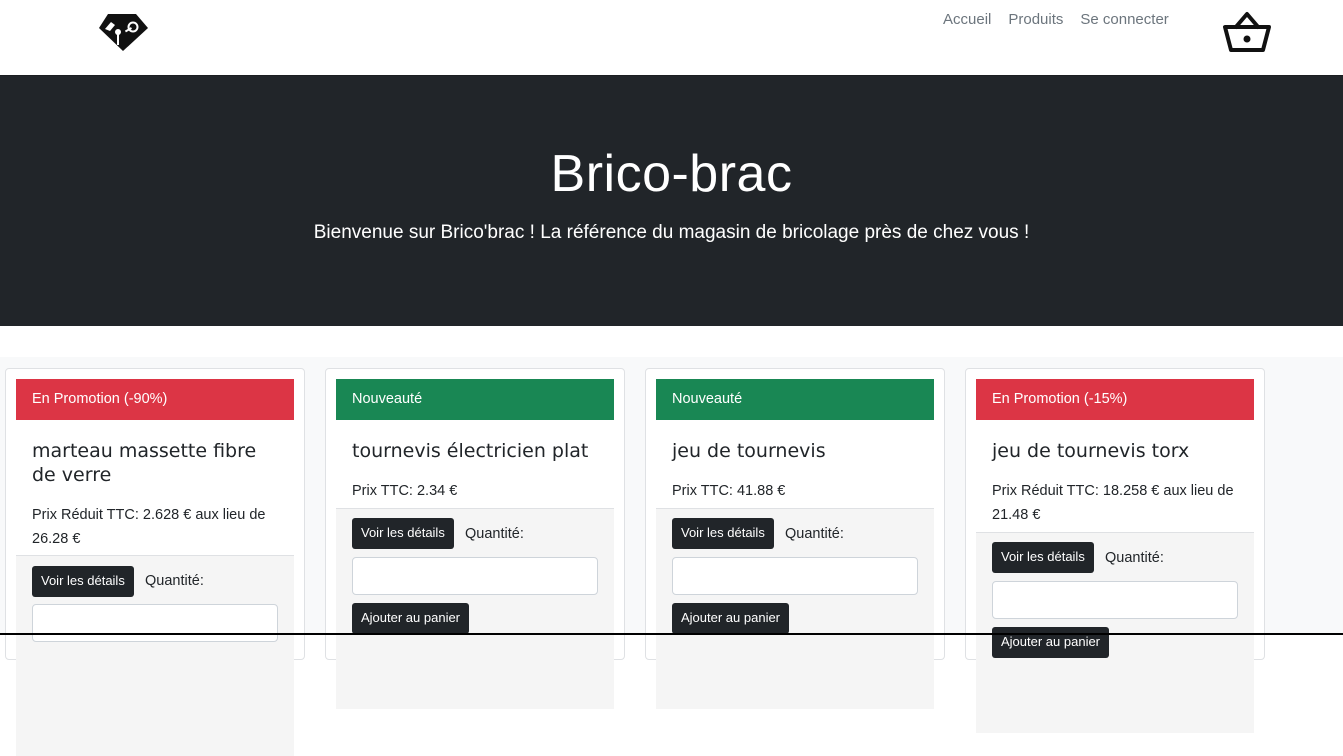 This screenshot has width=1343, height=756. Describe the element at coordinates (671, 37) in the screenshot. I see `navbar: Accueil Produits Se connecter` at that location.